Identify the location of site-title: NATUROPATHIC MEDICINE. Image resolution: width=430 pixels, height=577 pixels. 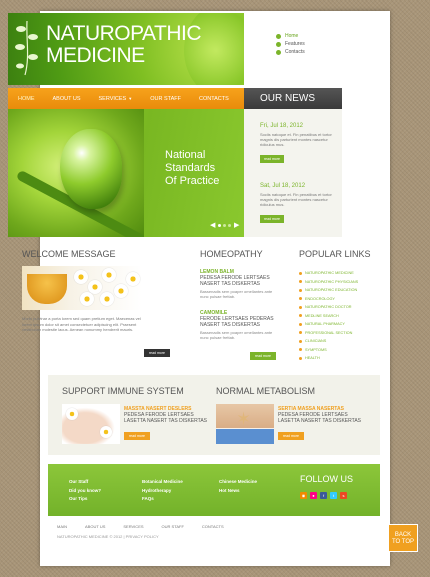
(124, 45).